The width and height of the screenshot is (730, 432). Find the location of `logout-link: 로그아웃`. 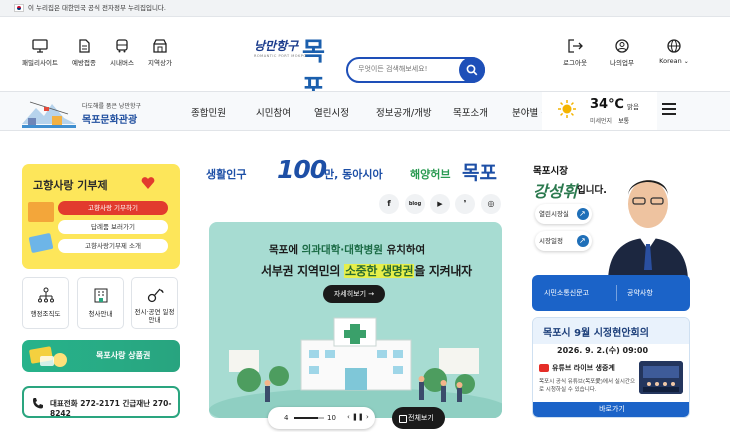

logout-link: 로그아웃 is located at coordinates (575, 53).